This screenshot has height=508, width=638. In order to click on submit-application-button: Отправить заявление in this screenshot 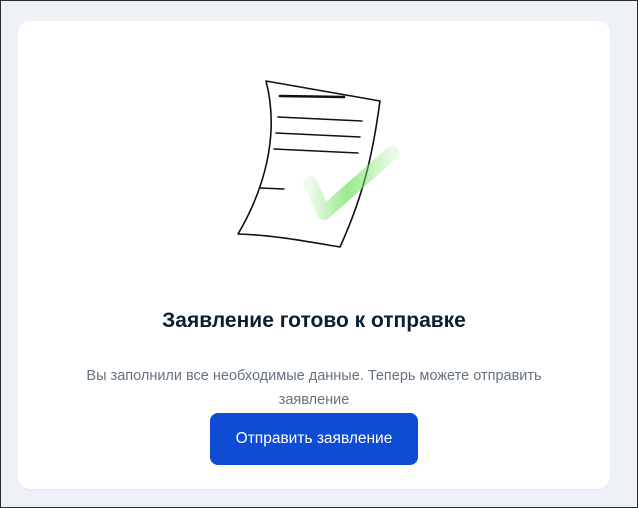, I will do `click(314, 439)`.